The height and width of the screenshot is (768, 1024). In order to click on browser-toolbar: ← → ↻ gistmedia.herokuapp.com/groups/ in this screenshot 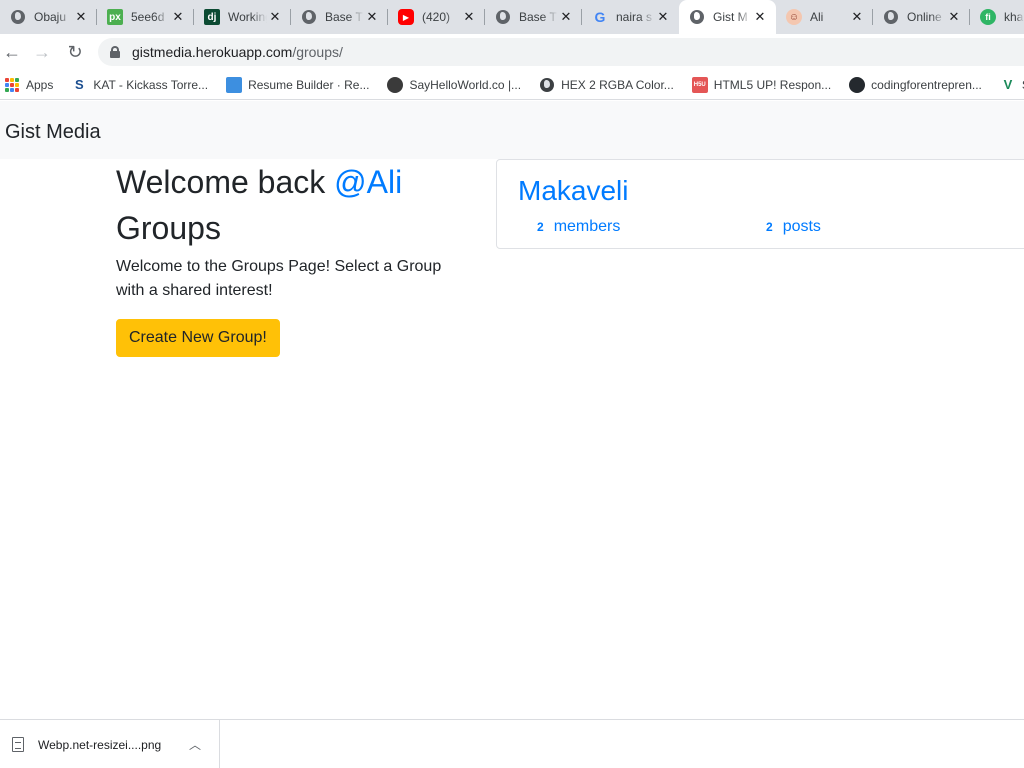, I will do `click(512, 52)`.